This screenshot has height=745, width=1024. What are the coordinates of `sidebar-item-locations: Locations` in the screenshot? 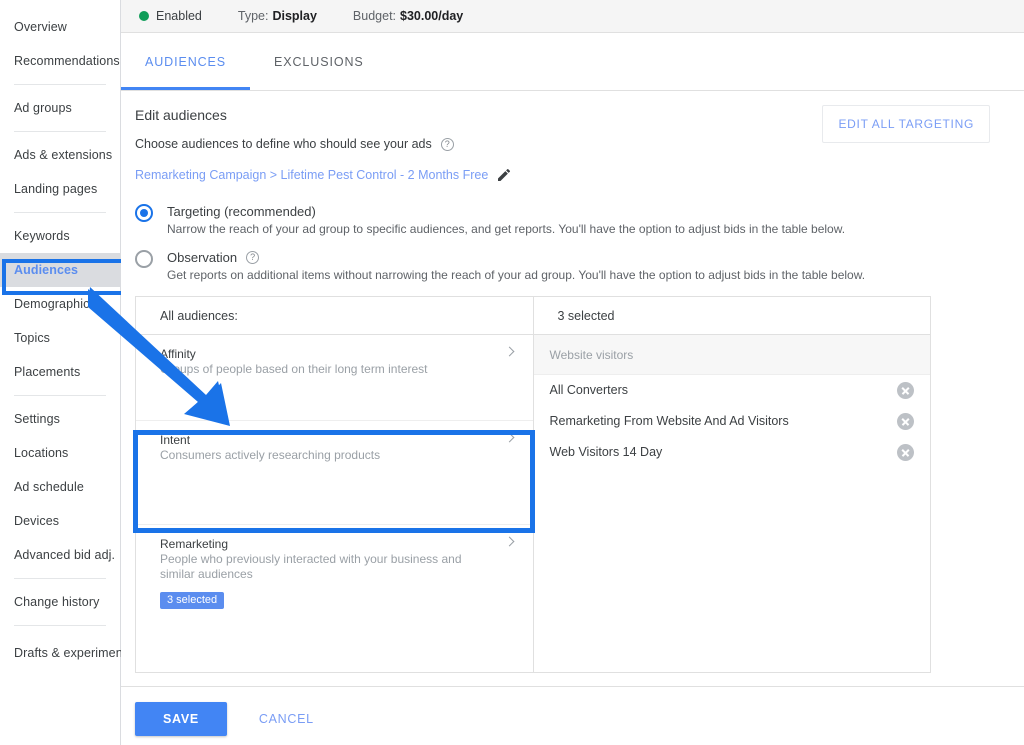 It's located at (60, 453).